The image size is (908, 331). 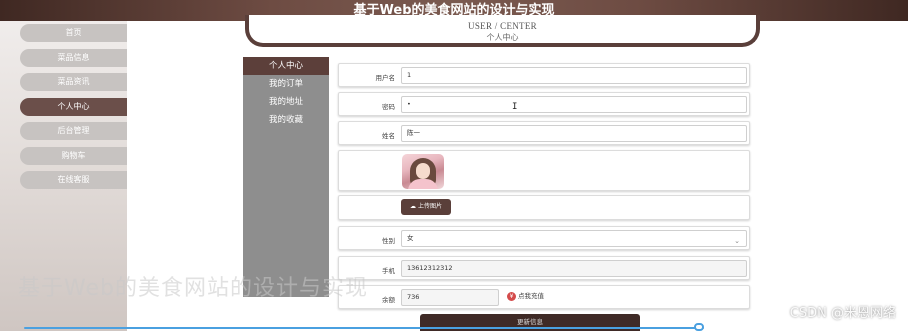 I want to click on phone-row: 手机 13612312312, so click(x=544, y=268).